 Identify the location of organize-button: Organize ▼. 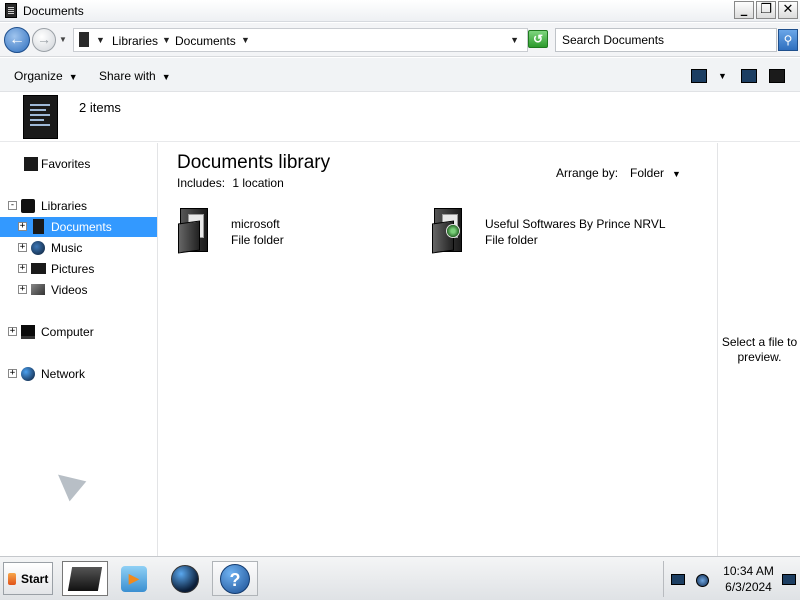
(46, 76).